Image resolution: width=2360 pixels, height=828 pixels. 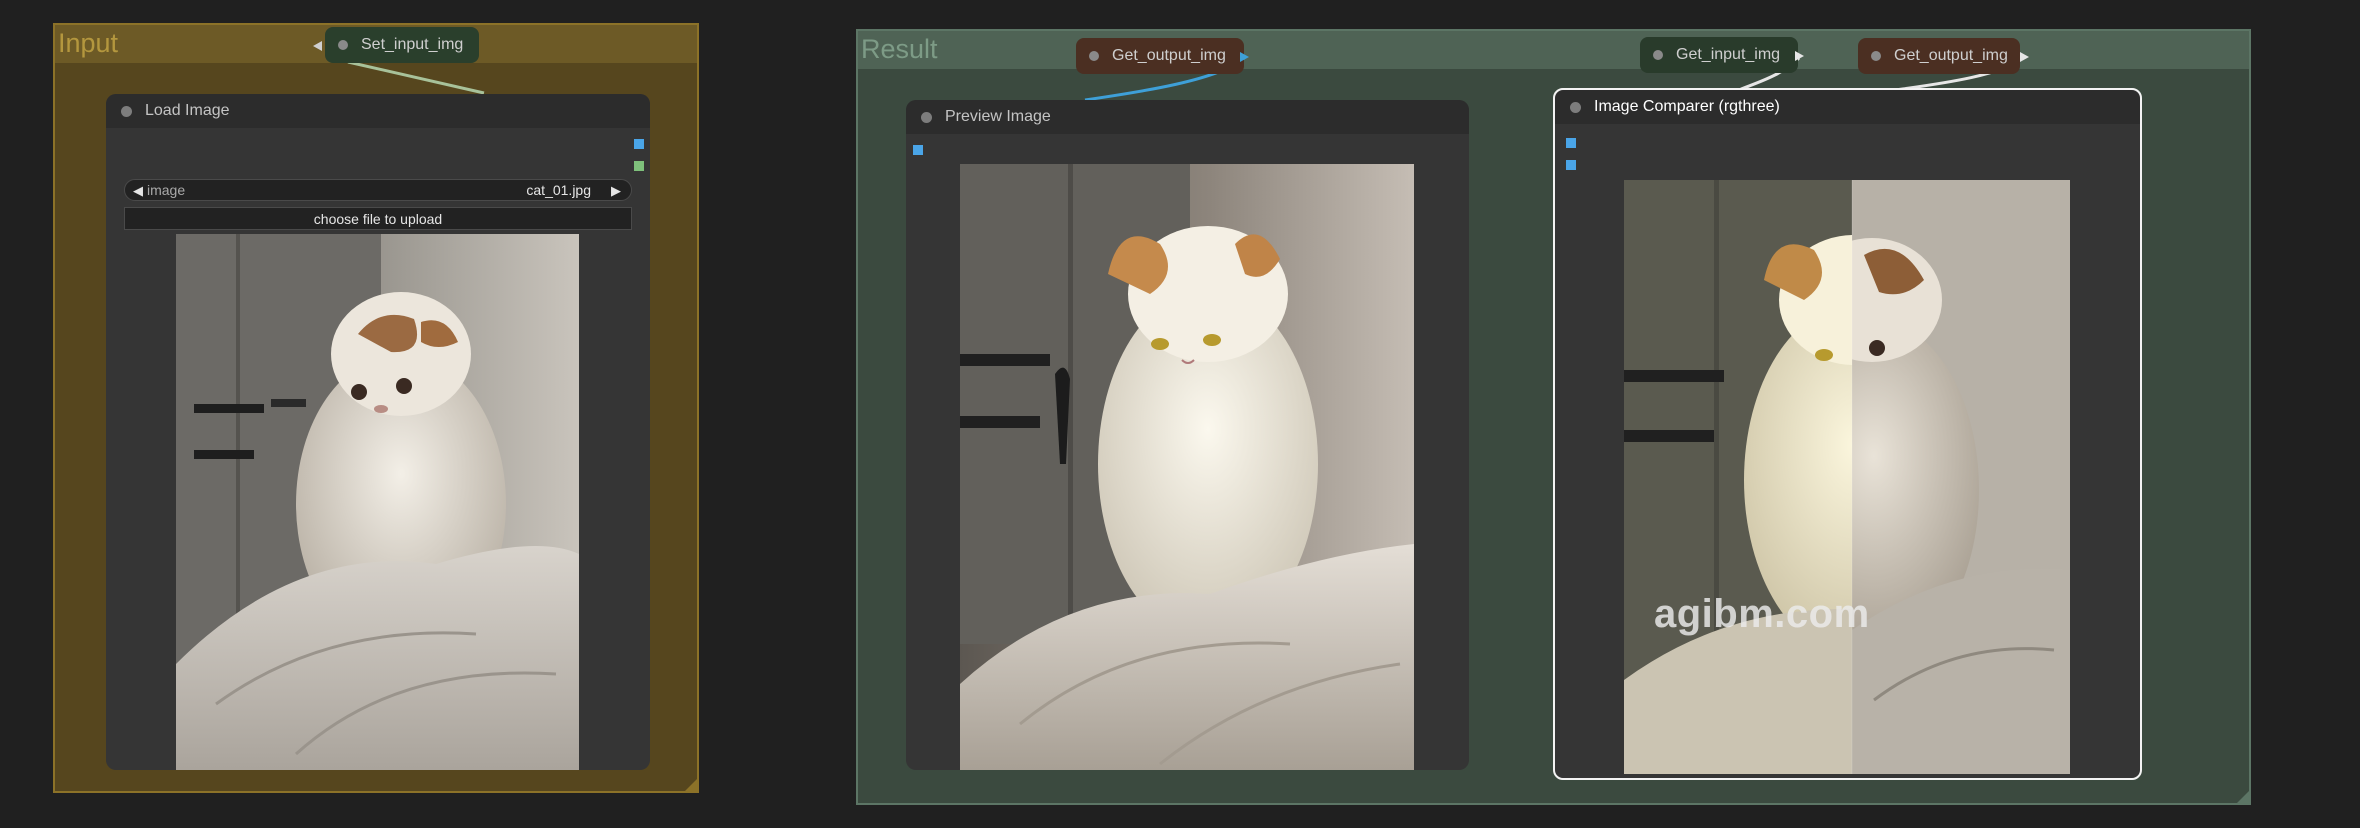 I want to click on set-input-img-node: Set_input_img, so click(x=402, y=45).